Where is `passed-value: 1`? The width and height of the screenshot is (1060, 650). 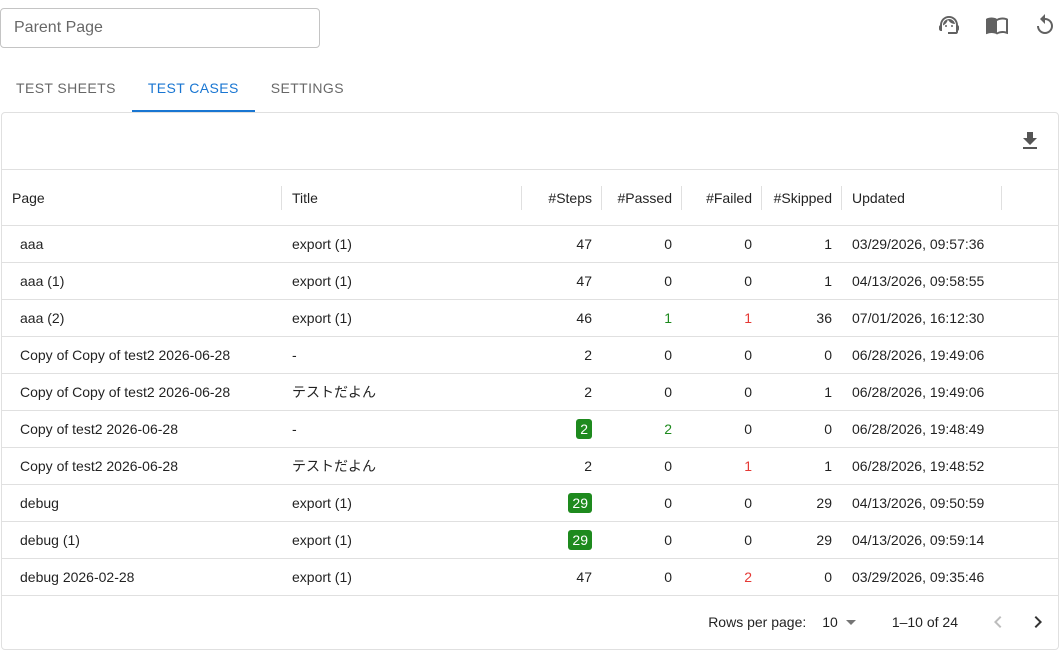
passed-value: 1 is located at coordinates (668, 318).